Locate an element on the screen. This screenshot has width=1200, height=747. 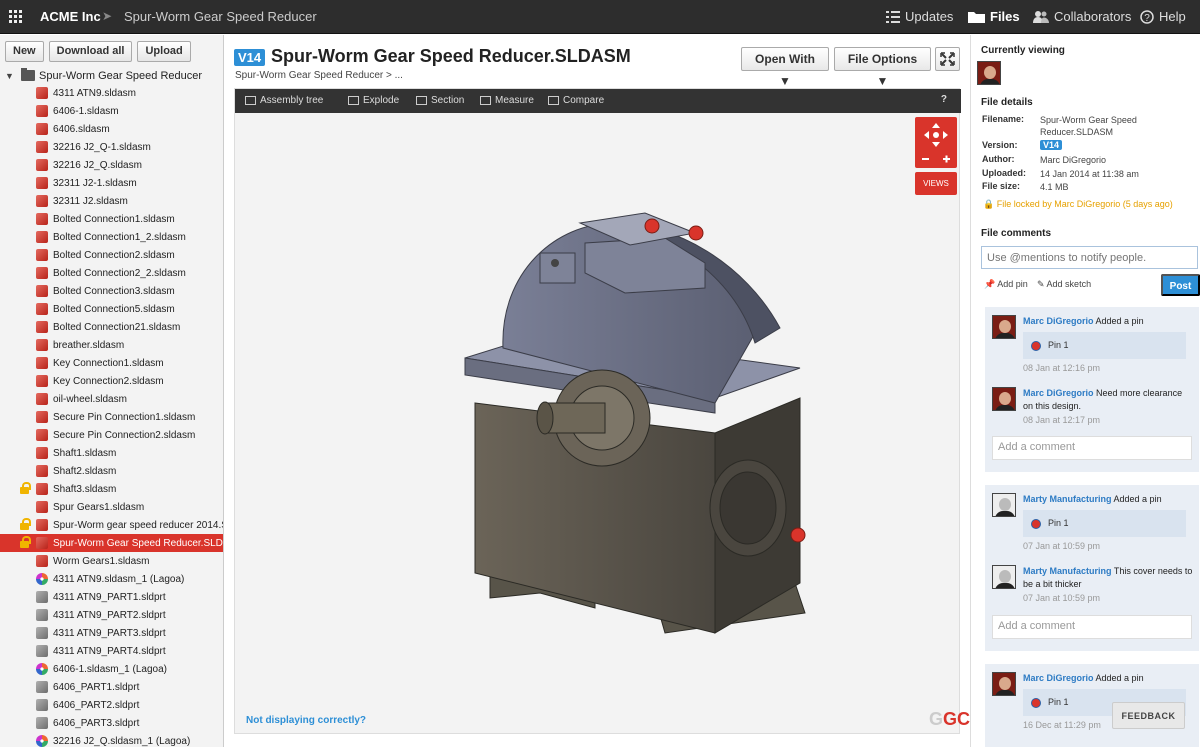
tree-item: Bolted Connection5.sldasm is located at coordinates (111, 309).